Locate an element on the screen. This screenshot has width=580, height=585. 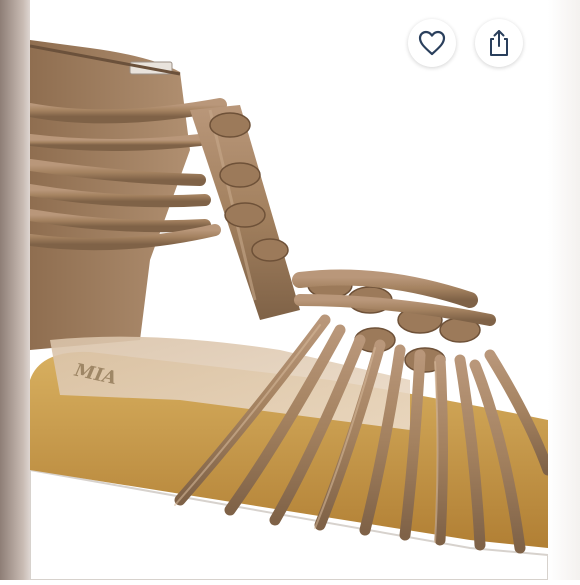
share-button is located at coordinates (499, 43).